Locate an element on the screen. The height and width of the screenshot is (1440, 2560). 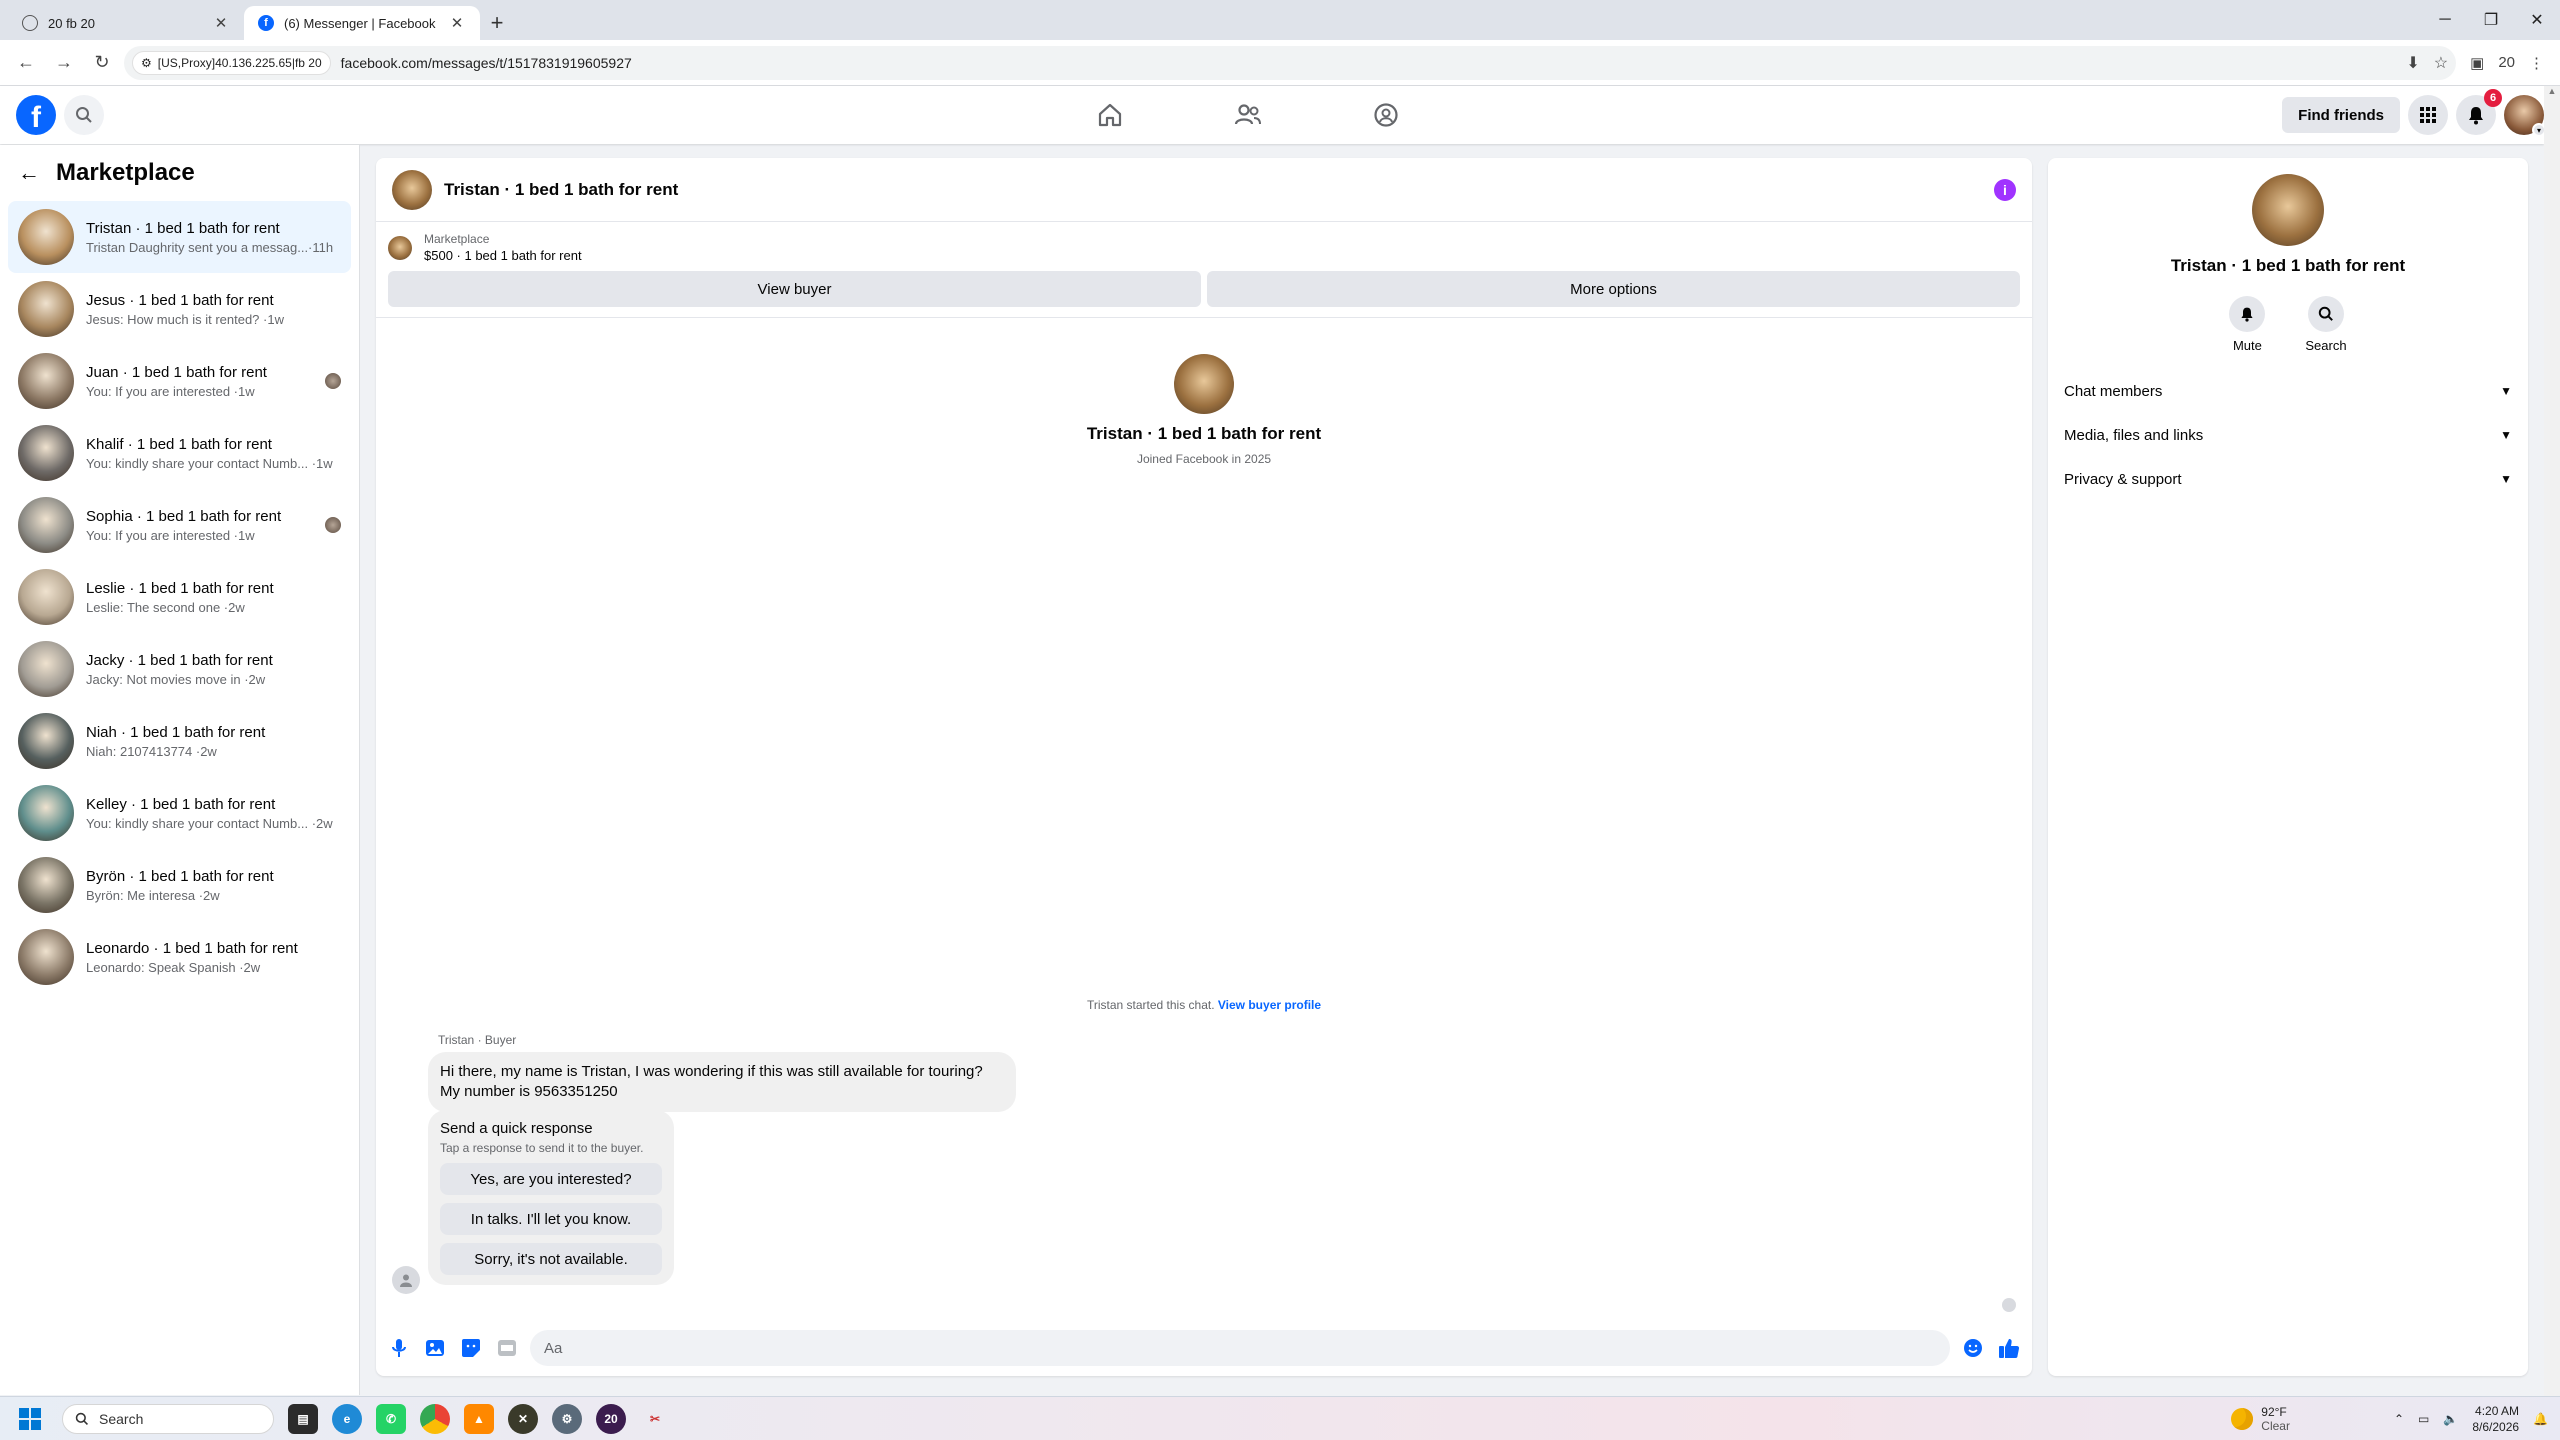
account-avatar: ▾ is located at coordinates (2525, 116).